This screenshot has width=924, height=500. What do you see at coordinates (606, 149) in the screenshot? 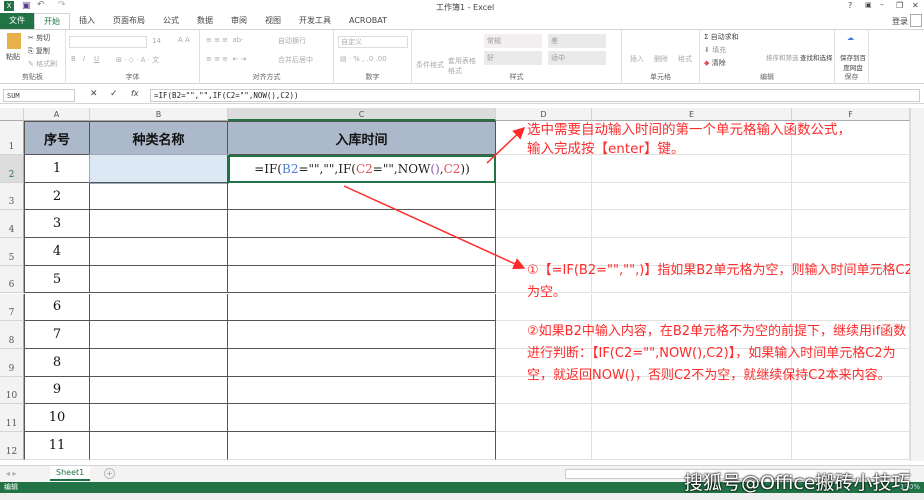
I see `annotation-top-line2: 输入完成按【enter】键。` at bounding box center [606, 149].